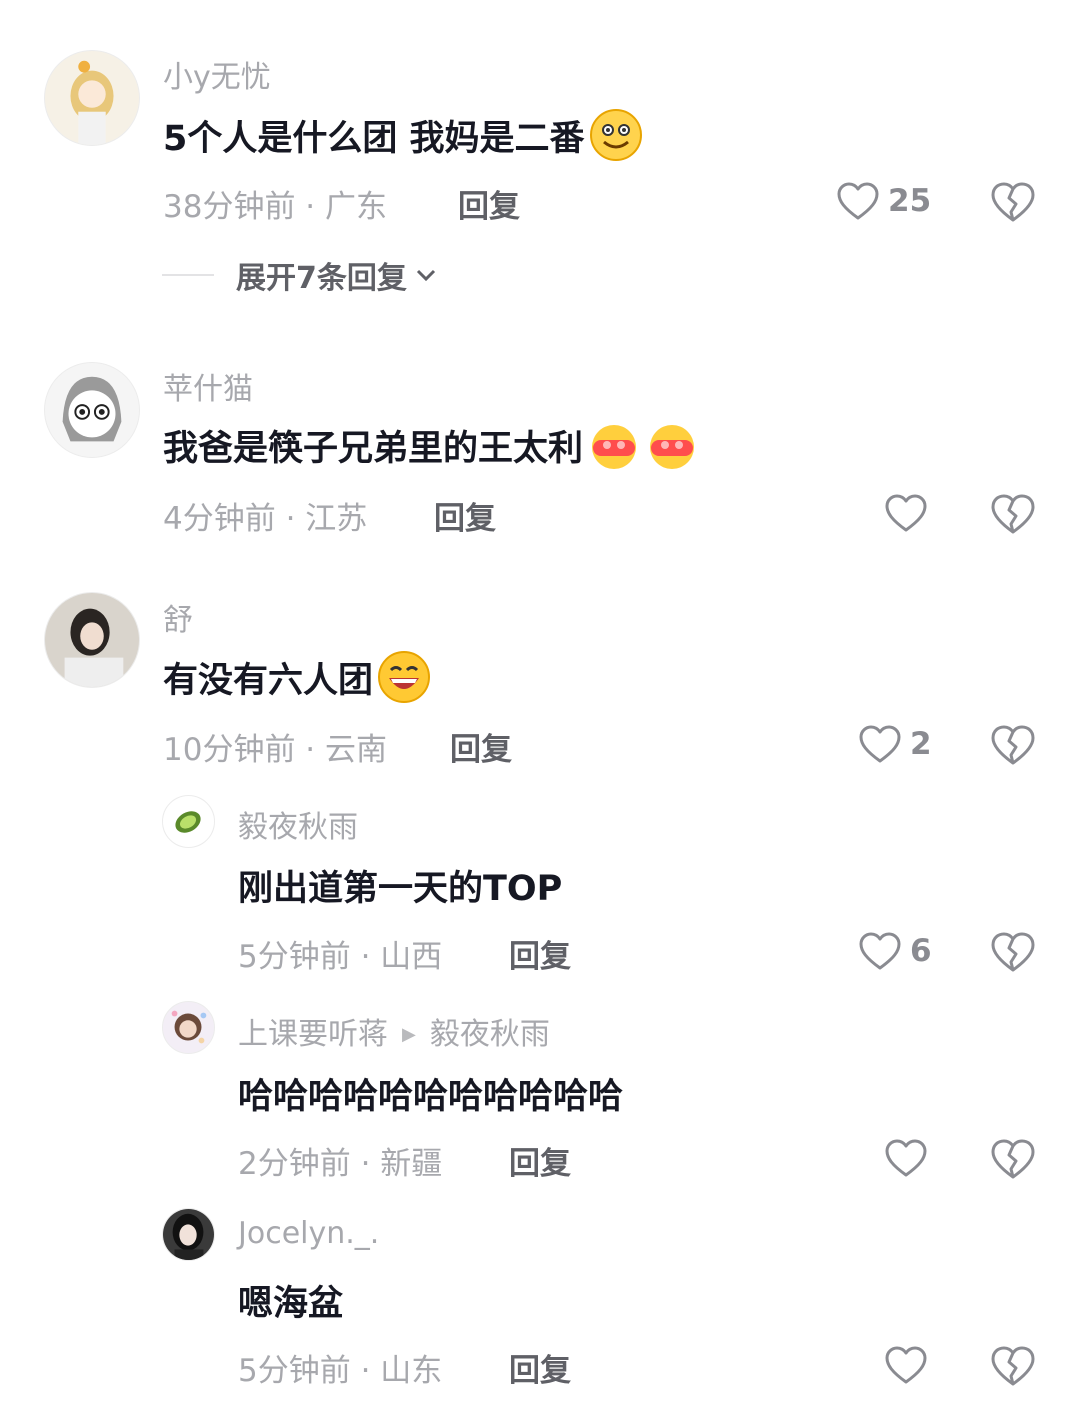 This screenshot has height=1404, width=1080. Describe the element at coordinates (394, 1031) in the screenshot. I see `username: 上课要听蒋 ▶ 毅夜秋雨` at that location.